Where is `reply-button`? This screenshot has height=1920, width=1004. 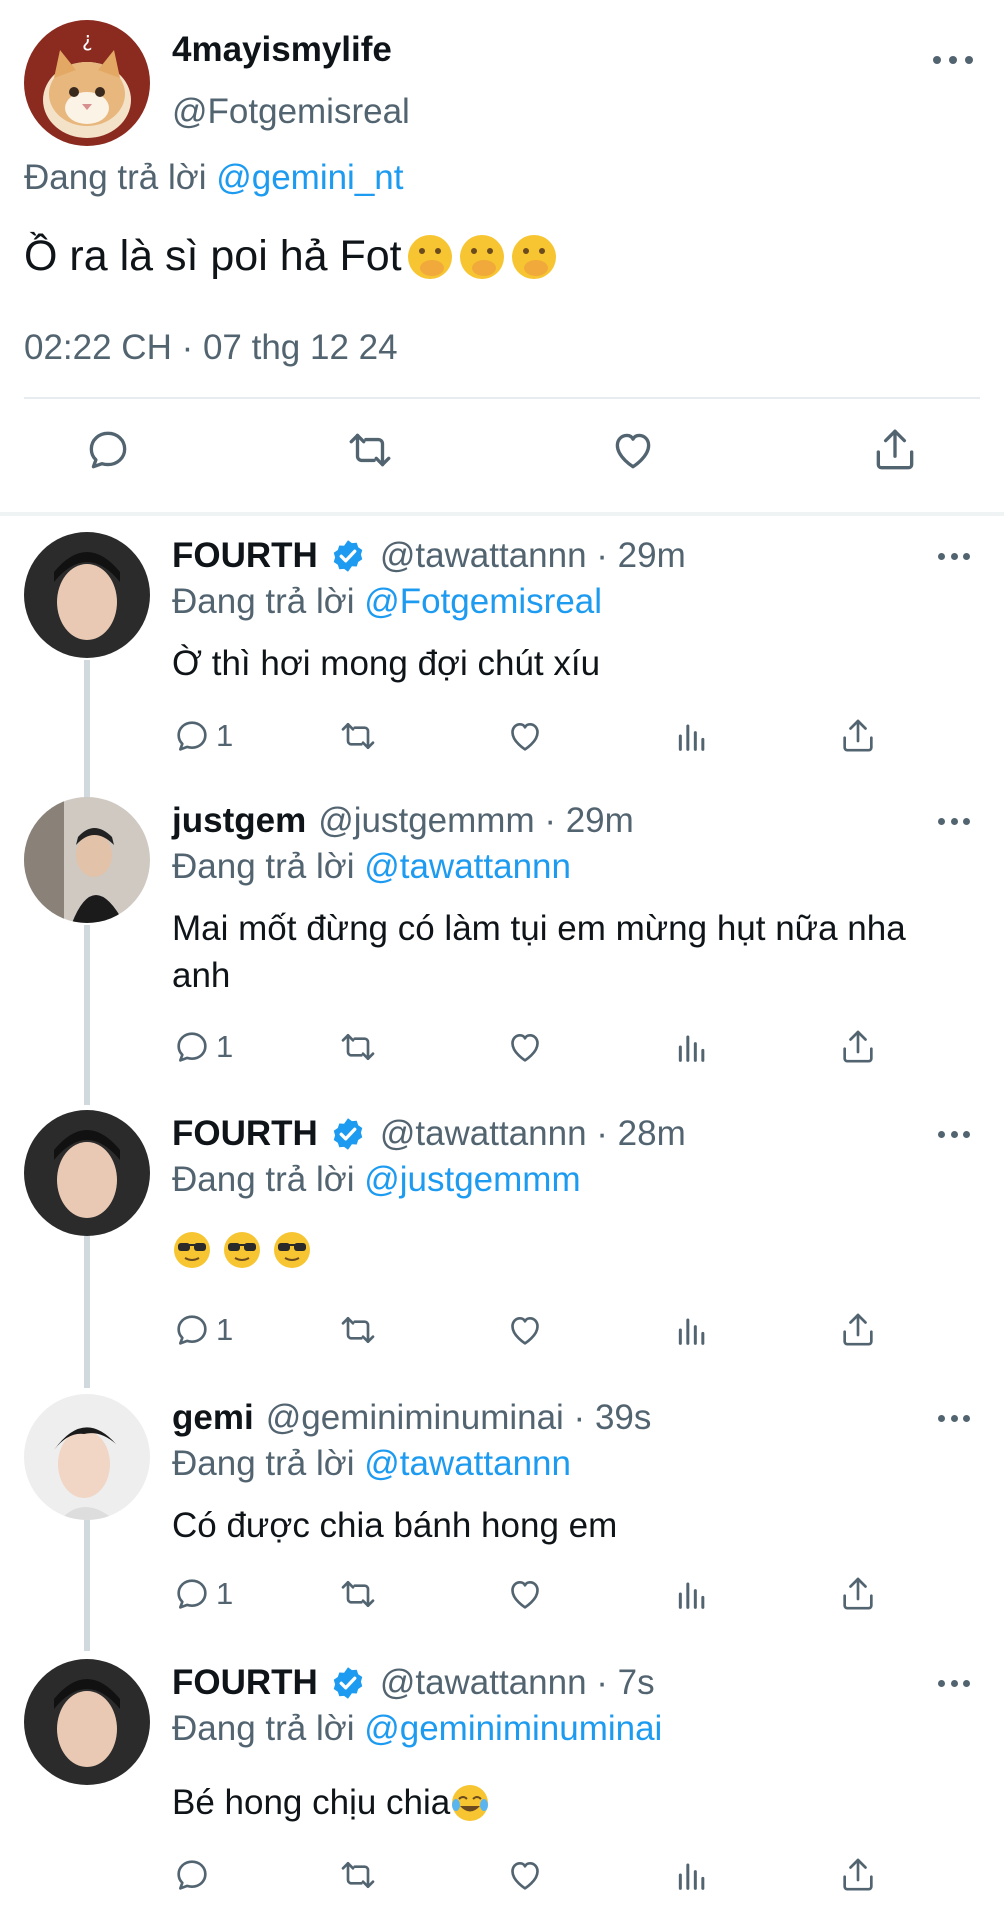
reply-button is located at coordinates (194, 1875).